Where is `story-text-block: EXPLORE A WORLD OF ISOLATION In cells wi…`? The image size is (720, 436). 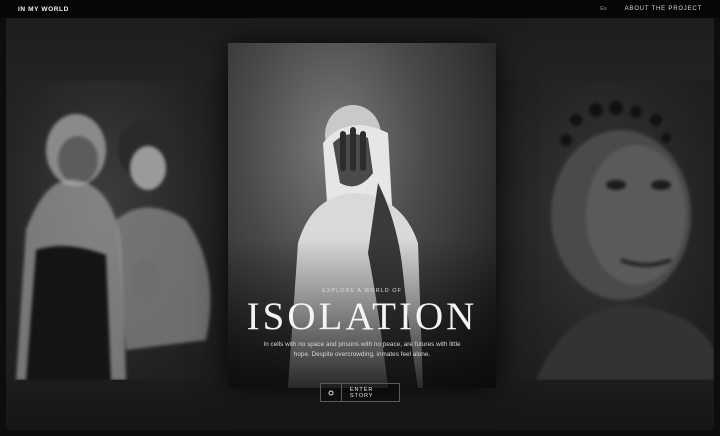
story-text-block: EXPLORE A WORLD OF ISOLATION In cells wi… is located at coordinates (362, 323).